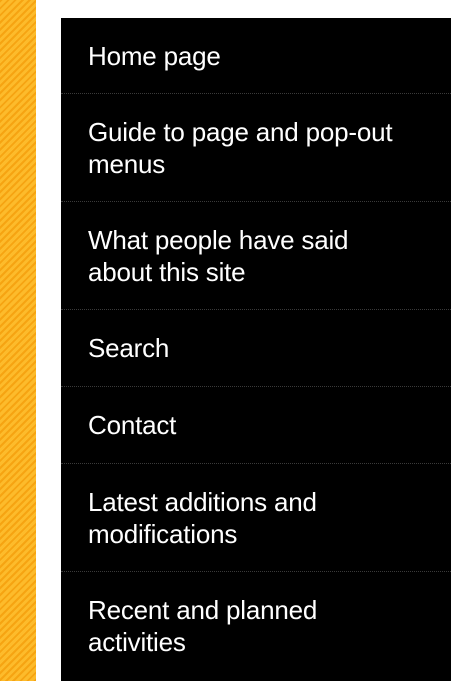 This screenshot has height=681, width=451. Describe the element at coordinates (218, 255) in the screenshot. I see `menu-item-label: What people have said about this site` at that location.